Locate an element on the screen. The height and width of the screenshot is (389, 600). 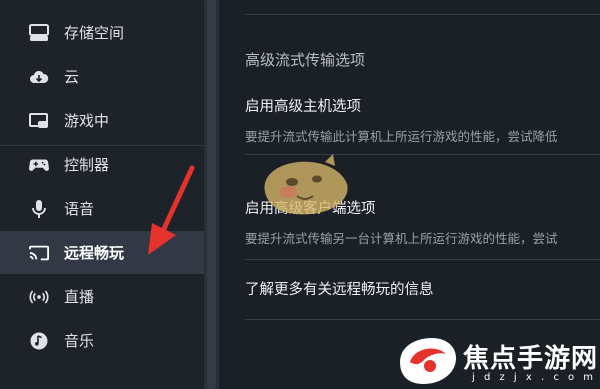
microphone-icon is located at coordinates (39, 209).